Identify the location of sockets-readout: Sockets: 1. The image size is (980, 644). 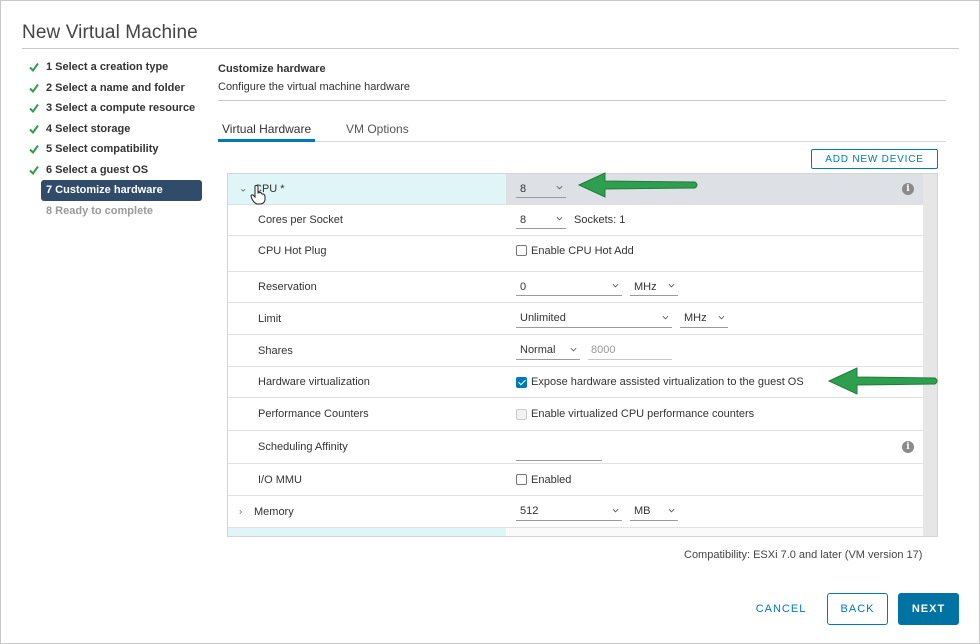
(600, 220).